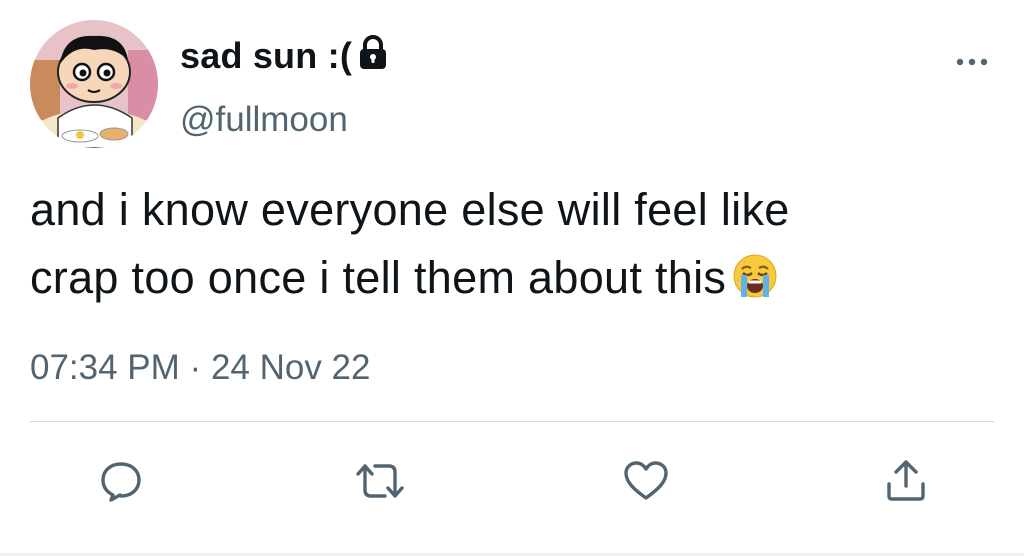  I want to click on retweet-button, so click(380, 481).